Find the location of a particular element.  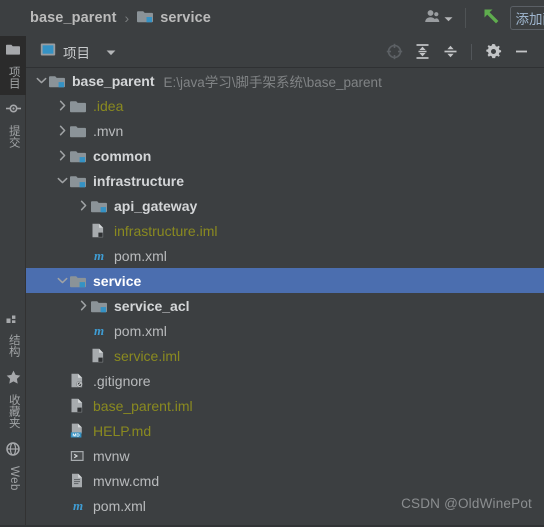

tree-row: infrastructure.iml is located at coordinates (285, 230).